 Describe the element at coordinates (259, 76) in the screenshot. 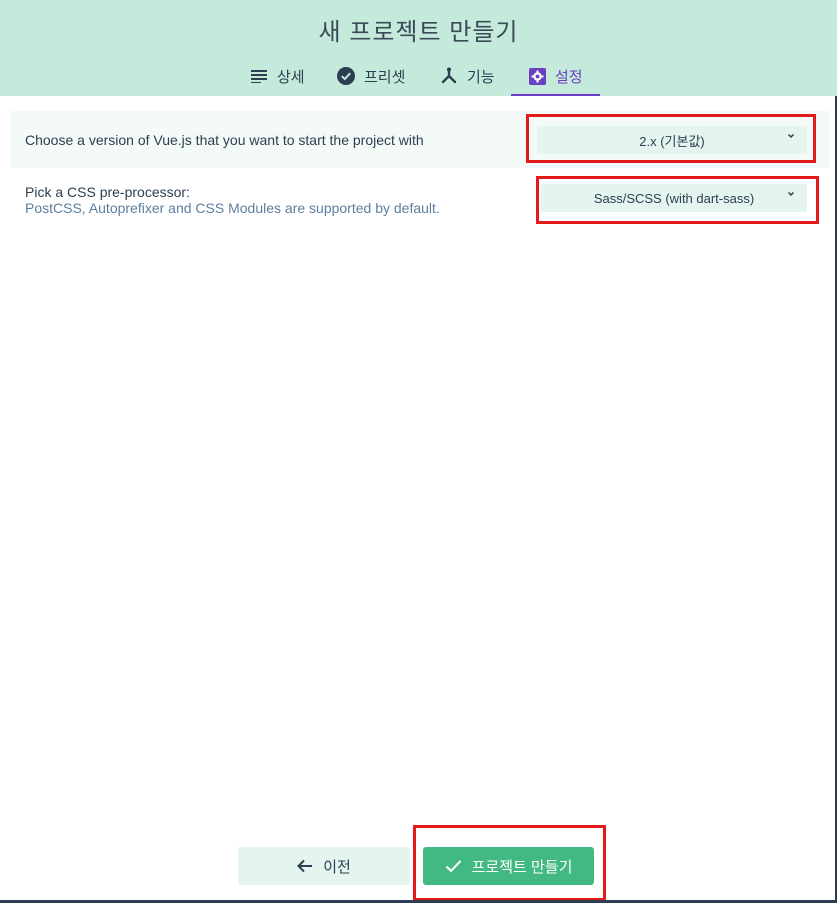

I see `list-icon` at that location.